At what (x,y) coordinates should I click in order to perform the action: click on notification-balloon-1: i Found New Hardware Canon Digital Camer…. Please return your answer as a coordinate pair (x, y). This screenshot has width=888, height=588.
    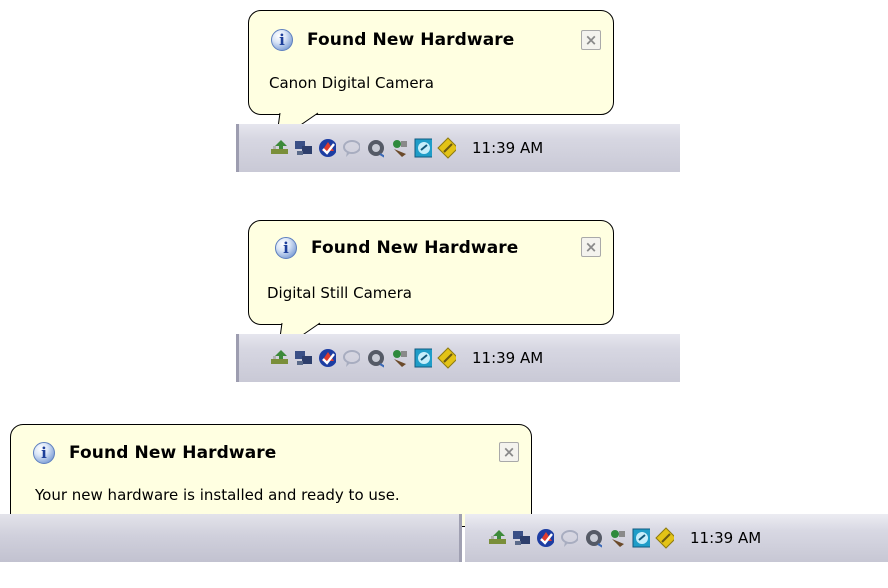
    Looking at the image, I should click on (431, 62).